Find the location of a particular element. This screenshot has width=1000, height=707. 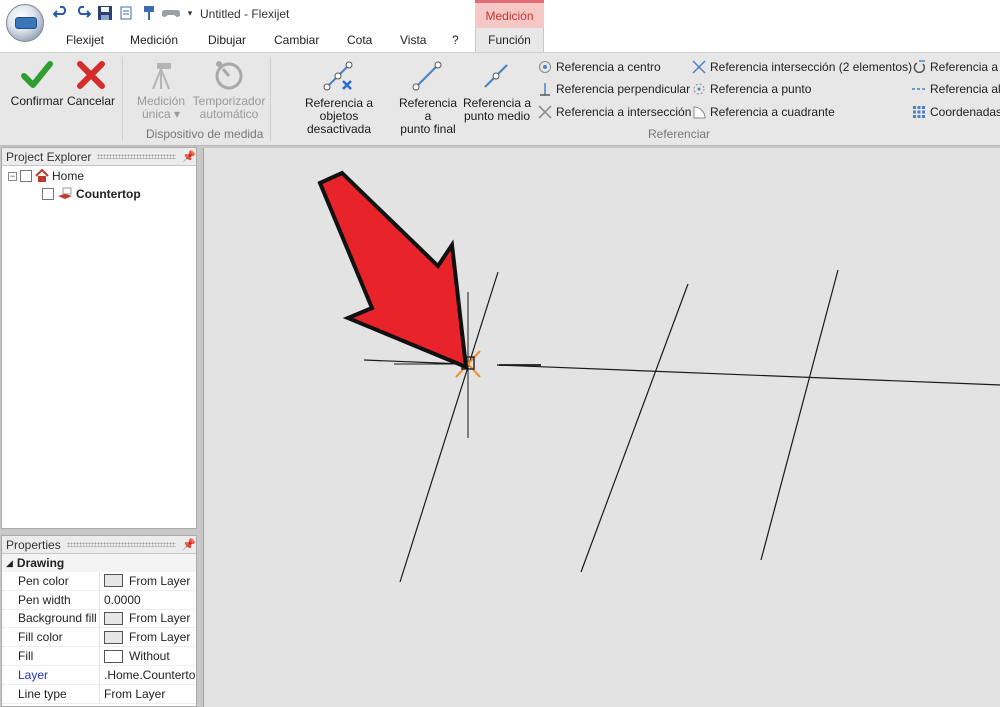

timer-icon is located at coordinates (229, 75).